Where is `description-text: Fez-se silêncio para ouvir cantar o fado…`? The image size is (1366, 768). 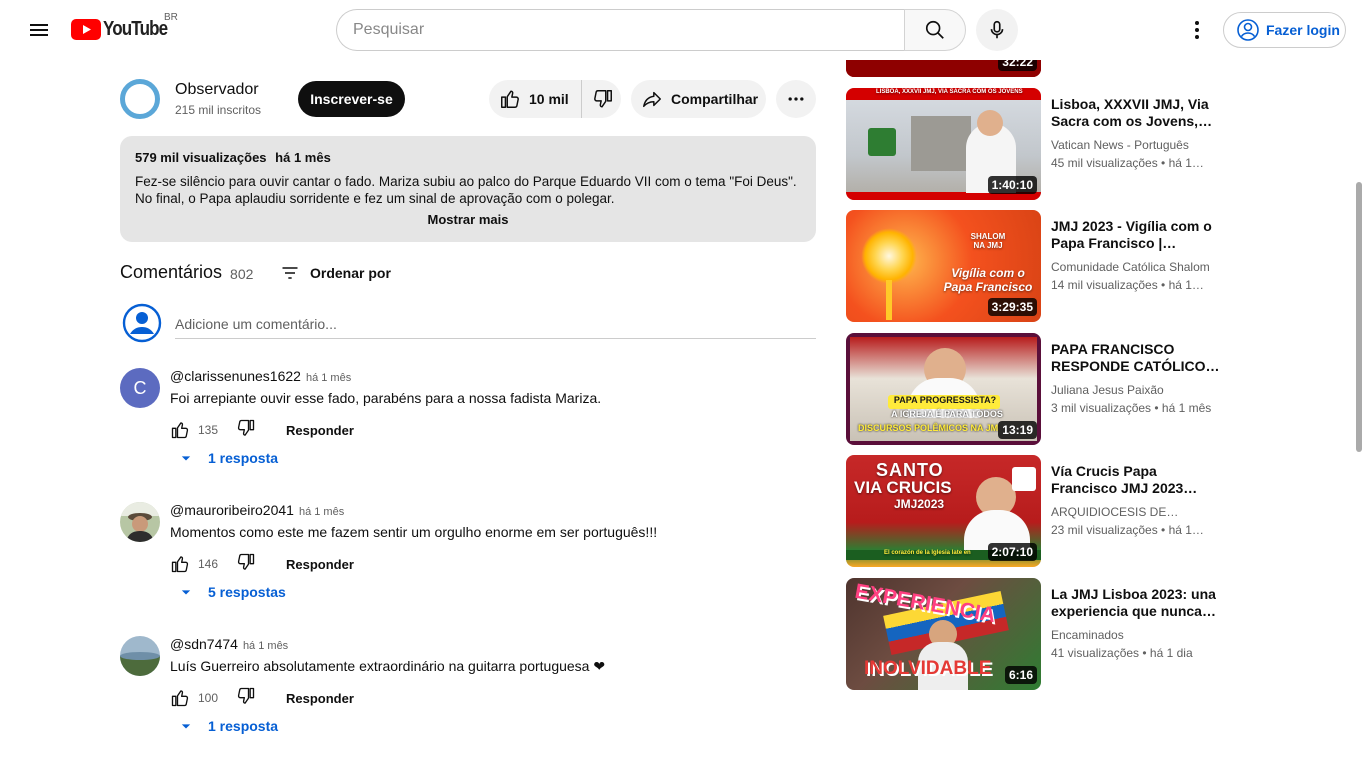 description-text: Fez-se silêncio para ouvir cantar o fado… is located at coordinates (466, 190).